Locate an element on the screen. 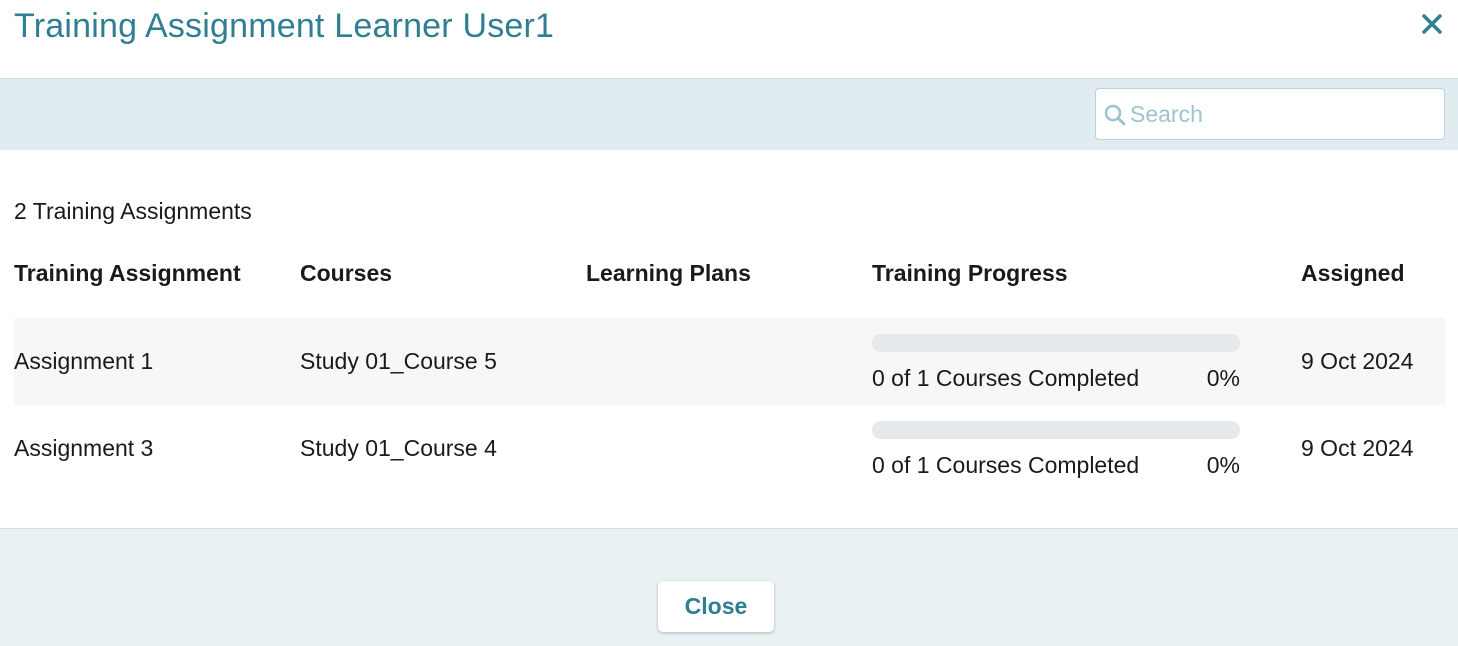  search-box is located at coordinates (1270, 114).